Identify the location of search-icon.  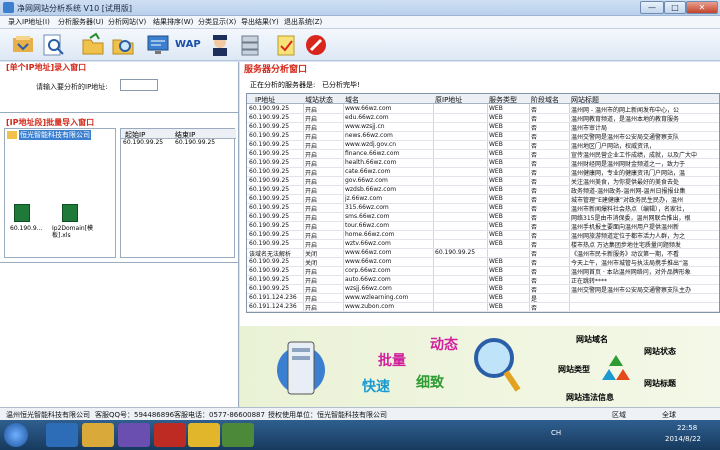
(53, 45).